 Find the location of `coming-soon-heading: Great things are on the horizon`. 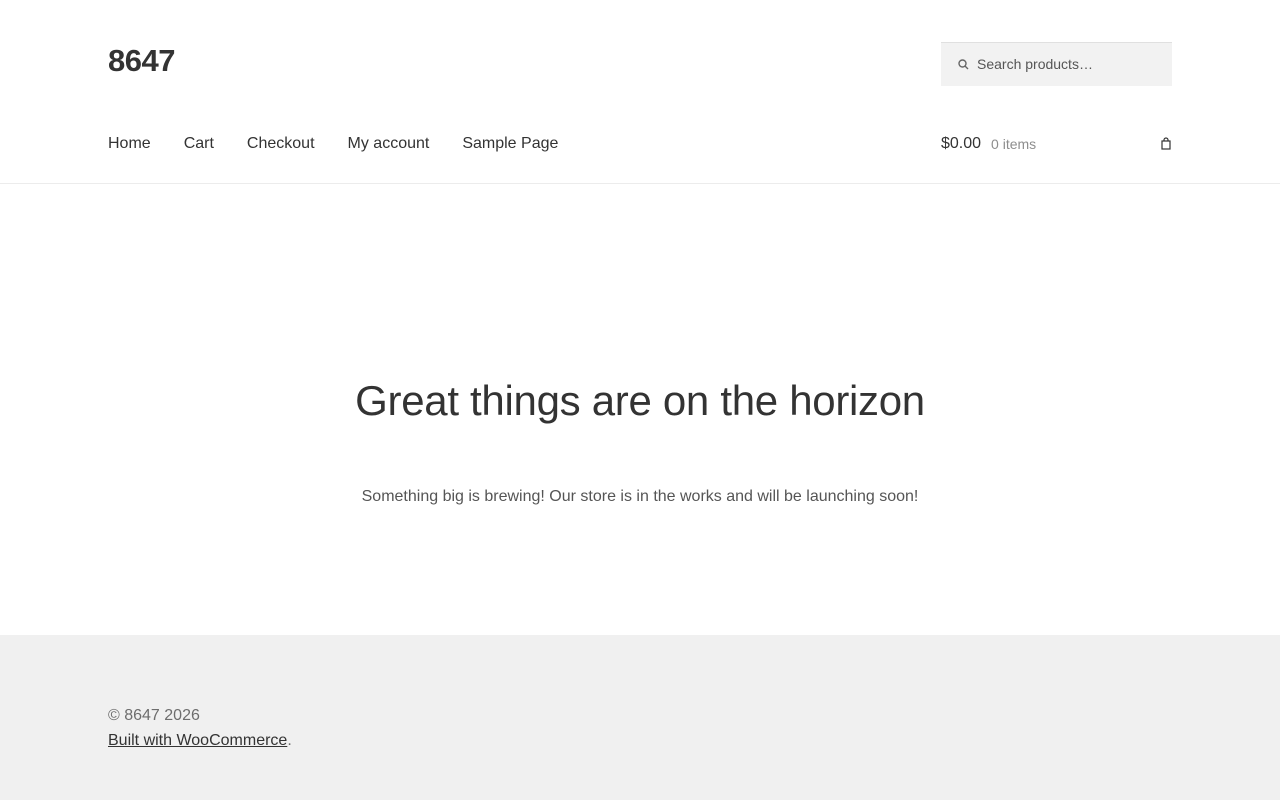

coming-soon-heading: Great things are on the horizon is located at coordinates (640, 400).